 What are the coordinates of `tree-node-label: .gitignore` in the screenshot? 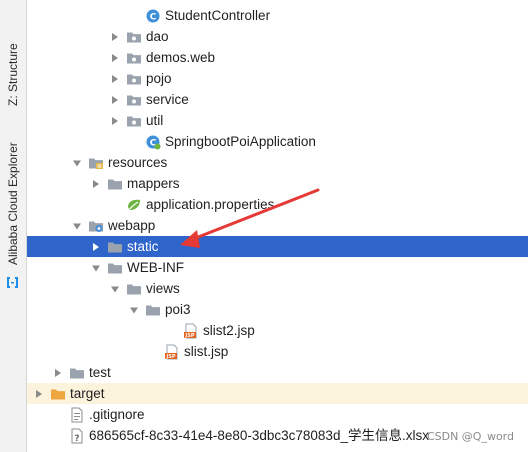 It's located at (117, 414).